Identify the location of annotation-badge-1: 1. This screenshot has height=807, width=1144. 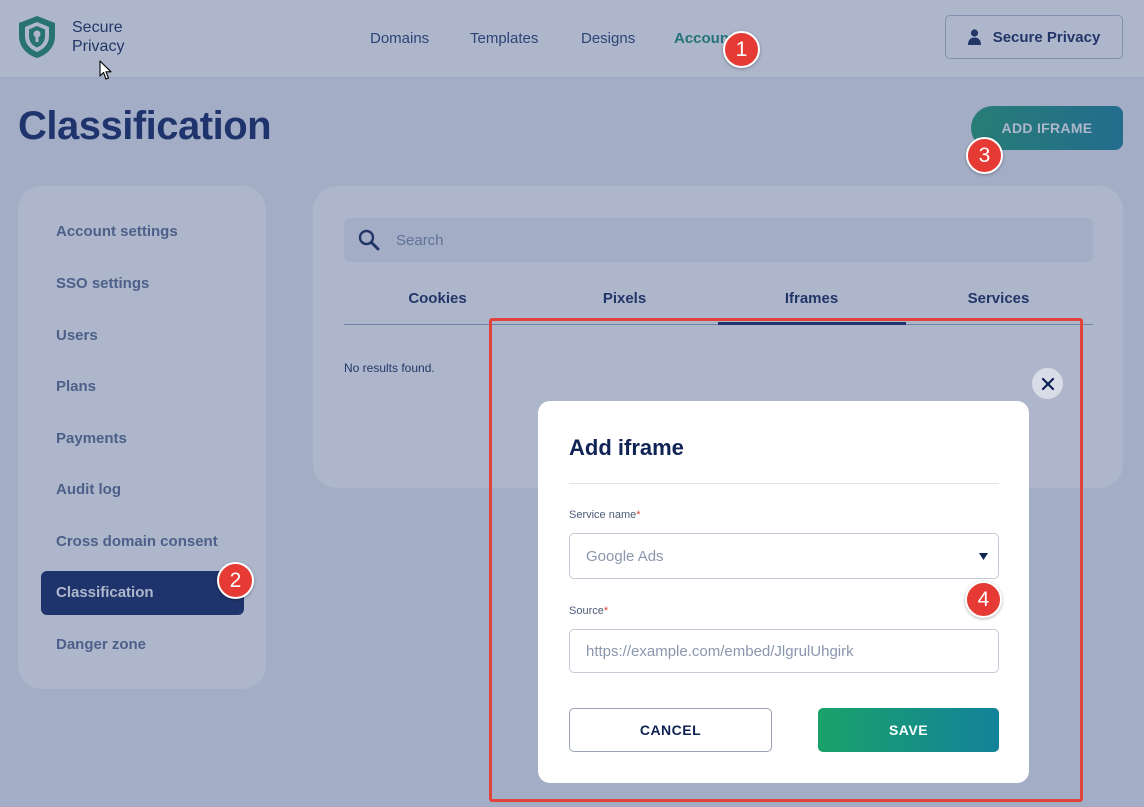
(741, 49).